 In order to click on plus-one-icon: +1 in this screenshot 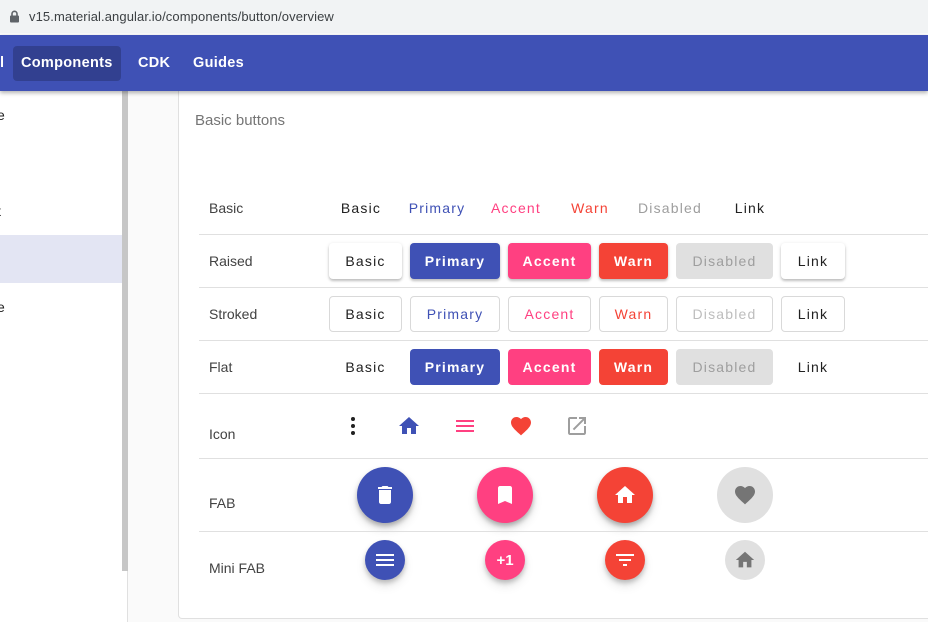, I will do `click(505, 560)`.